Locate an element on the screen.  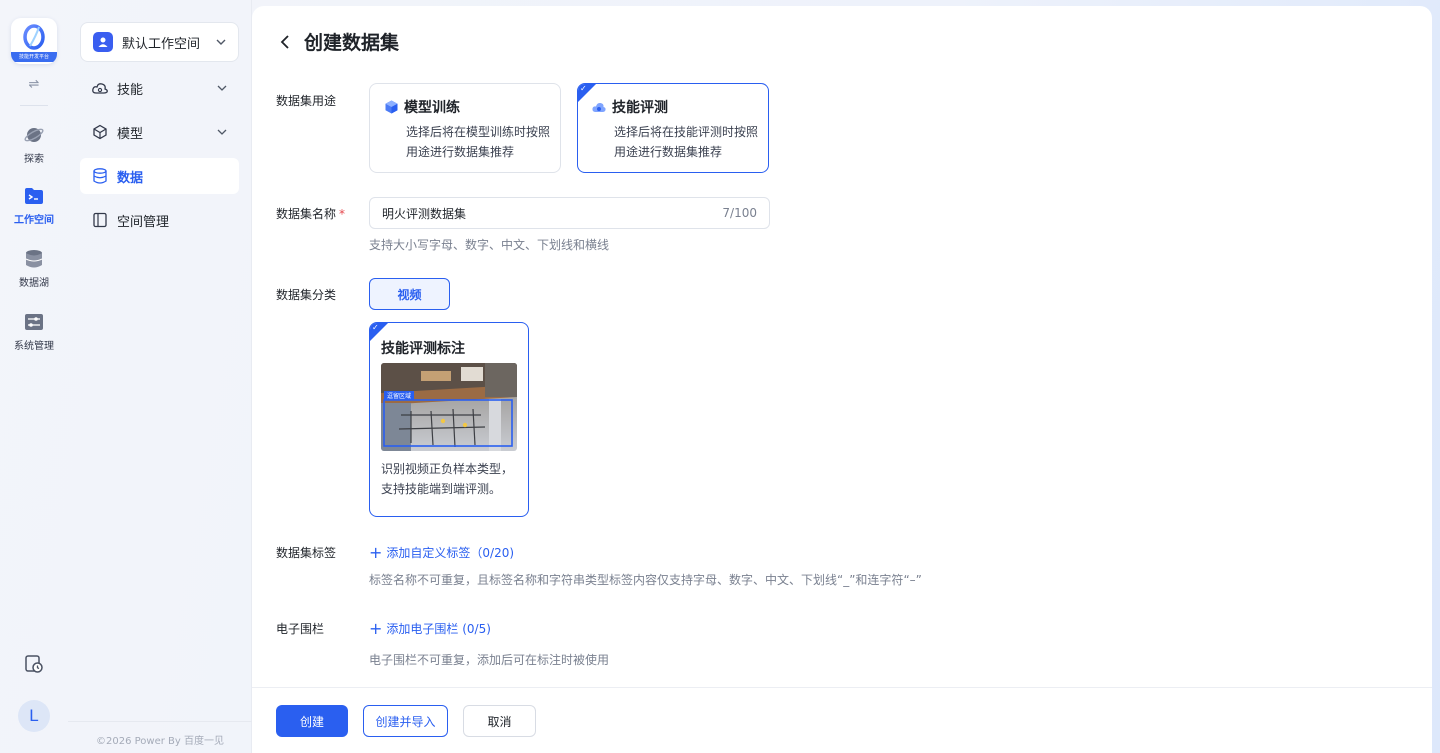
purpose-option-title: 模型训练 is located at coordinates (432, 108).